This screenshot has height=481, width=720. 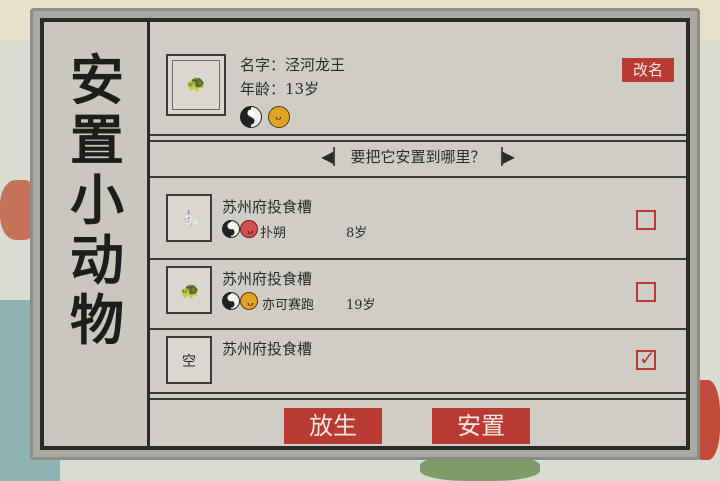 I want to click on option-3-checkbox: ✓, so click(x=646, y=358).